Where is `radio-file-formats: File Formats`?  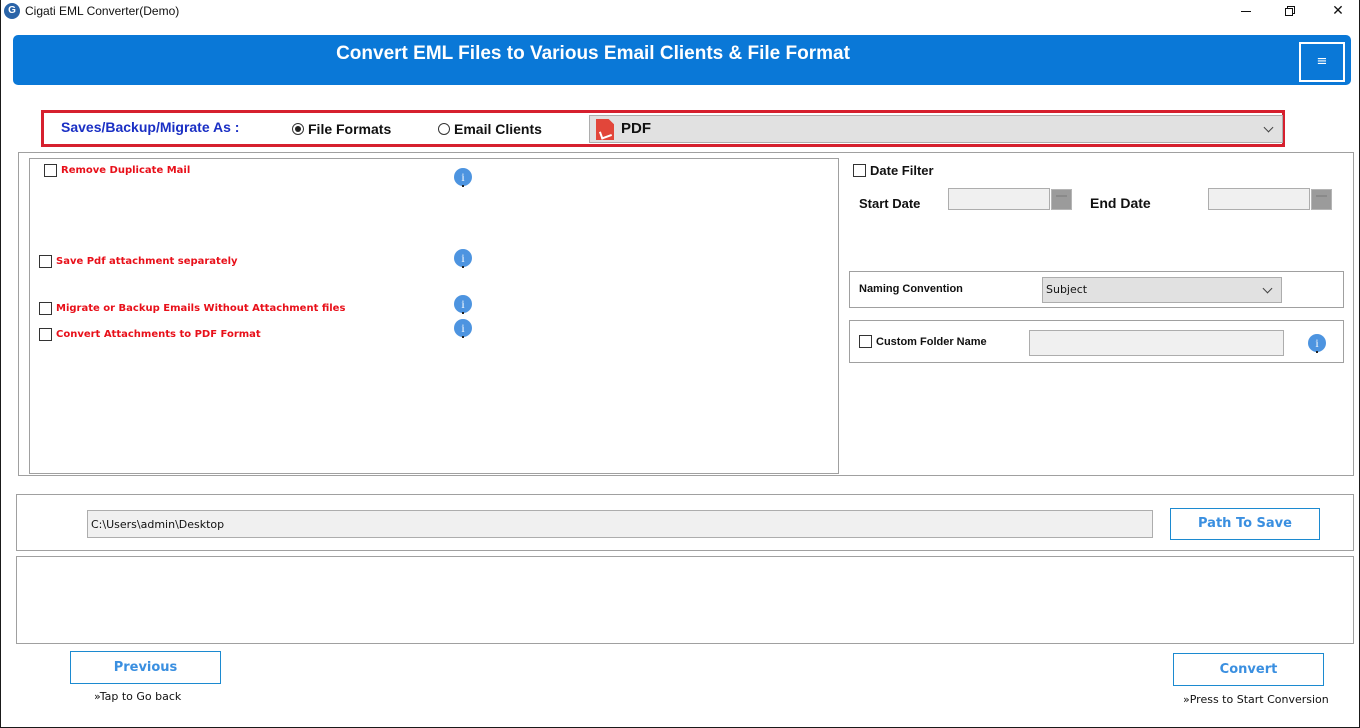 radio-file-formats: File Formats is located at coordinates (341, 129).